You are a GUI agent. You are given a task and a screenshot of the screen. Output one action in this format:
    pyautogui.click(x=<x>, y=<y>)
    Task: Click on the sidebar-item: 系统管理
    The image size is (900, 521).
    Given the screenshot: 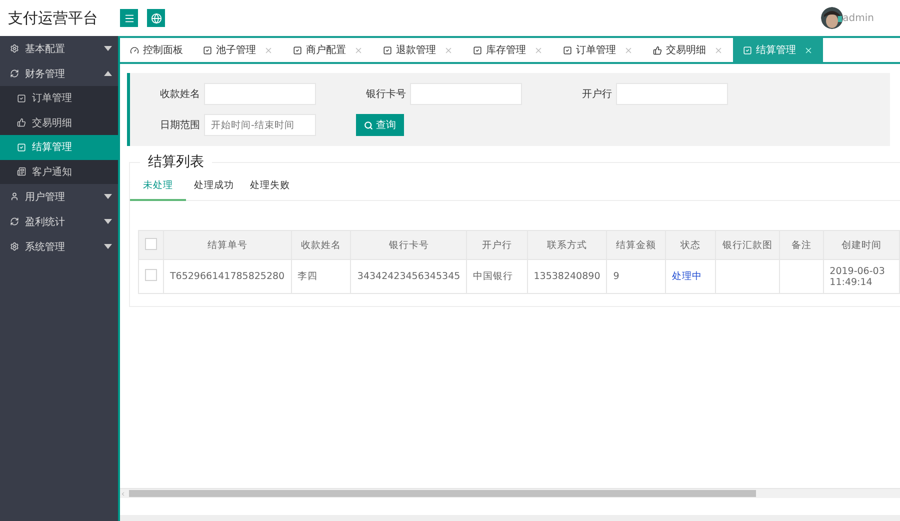 What is the action you would take?
    pyautogui.click(x=59, y=246)
    